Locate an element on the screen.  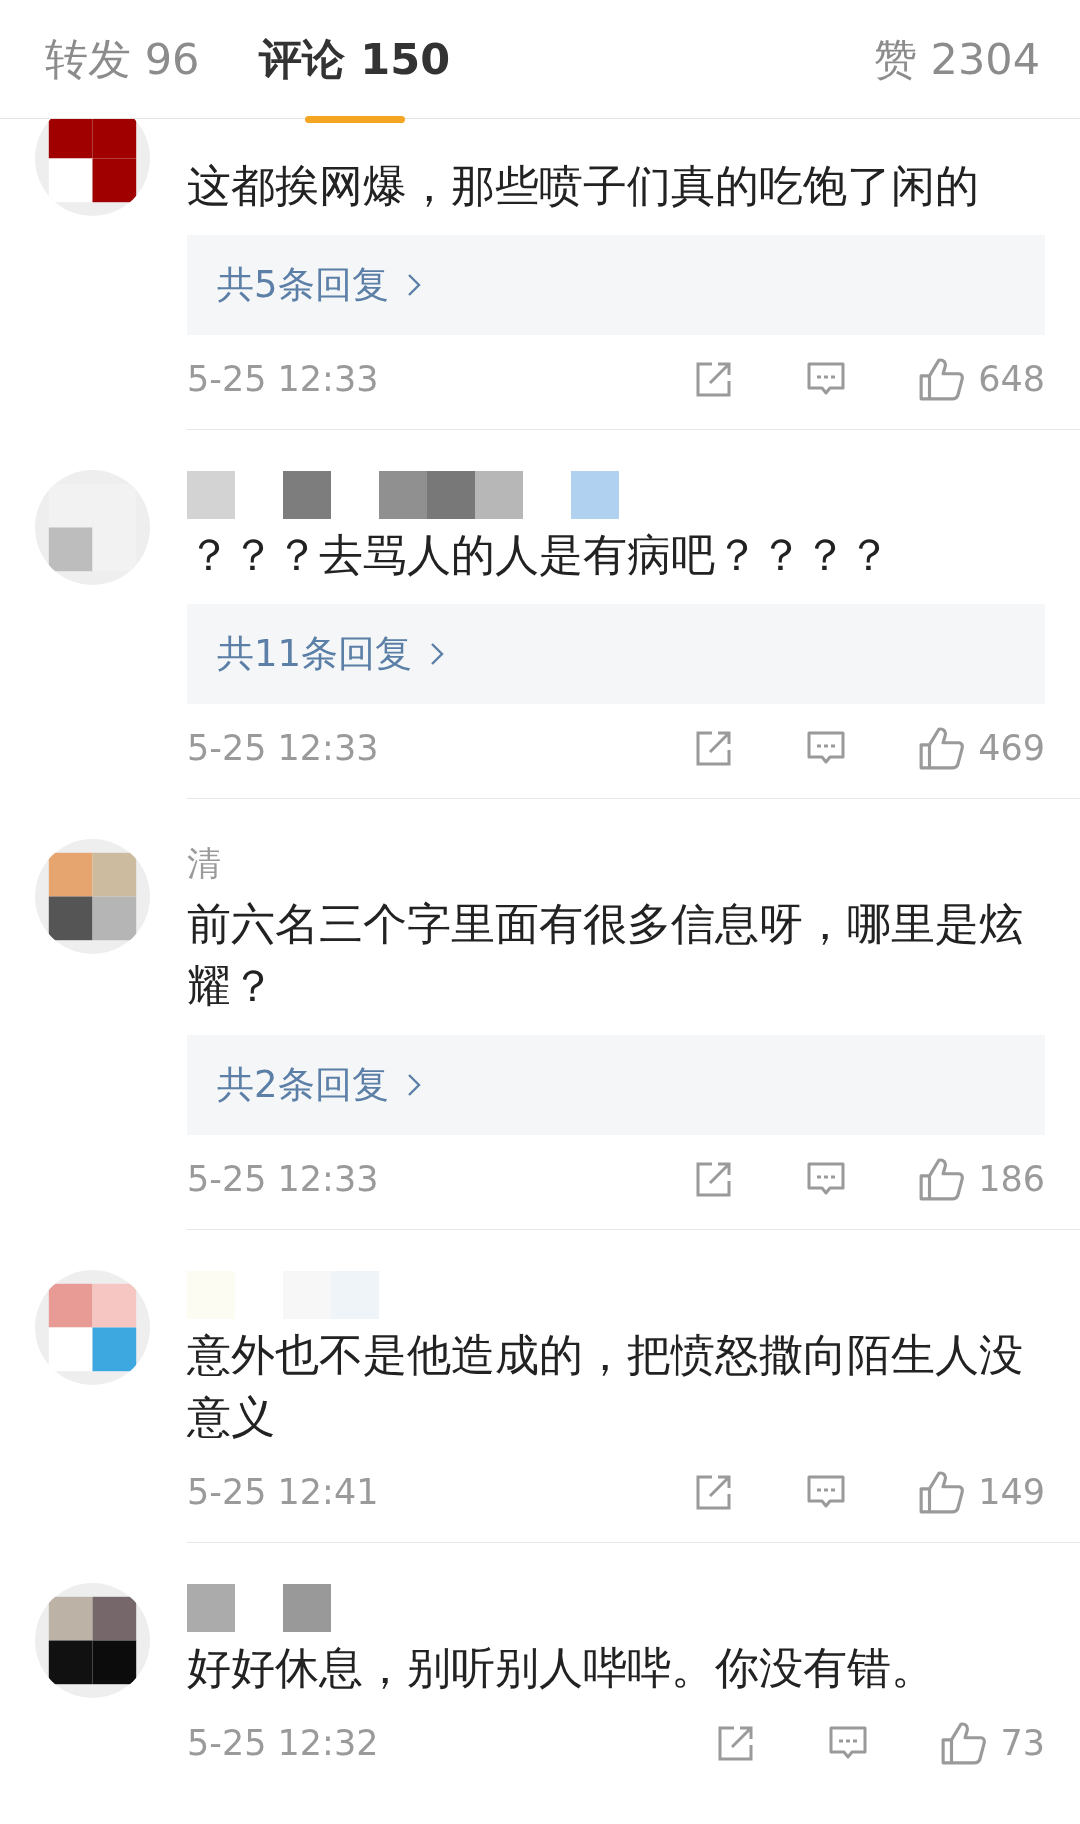
comment-text: ？？？去骂人的人是有病吧？？？？ is located at coordinates (539, 555).